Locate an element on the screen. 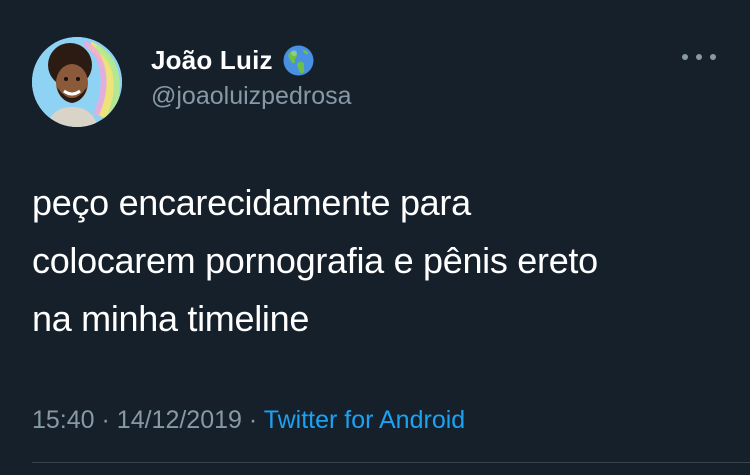 This screenshot has width=750, height=475. tweet-meta: 15:40 · 14/12/2019 · Twitter for Android is located at coordinates (248, 420).